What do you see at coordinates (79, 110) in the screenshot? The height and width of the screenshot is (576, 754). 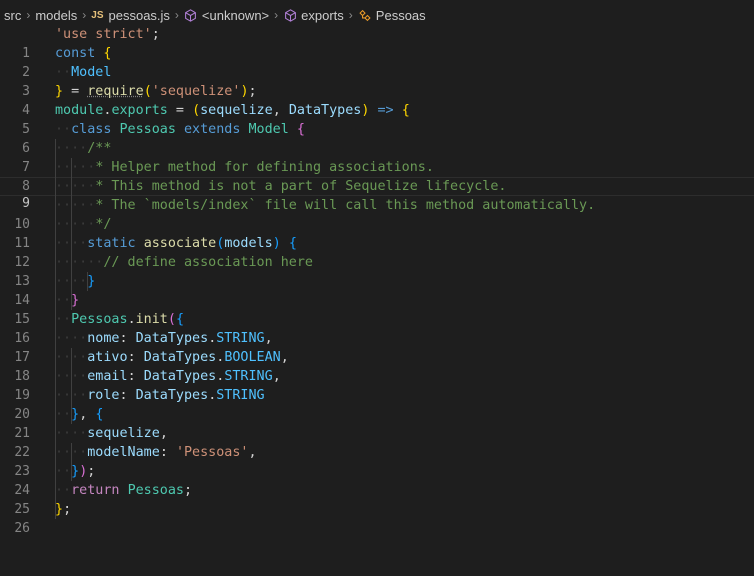 I see `code-token: module` at bounding box center [79, 110].